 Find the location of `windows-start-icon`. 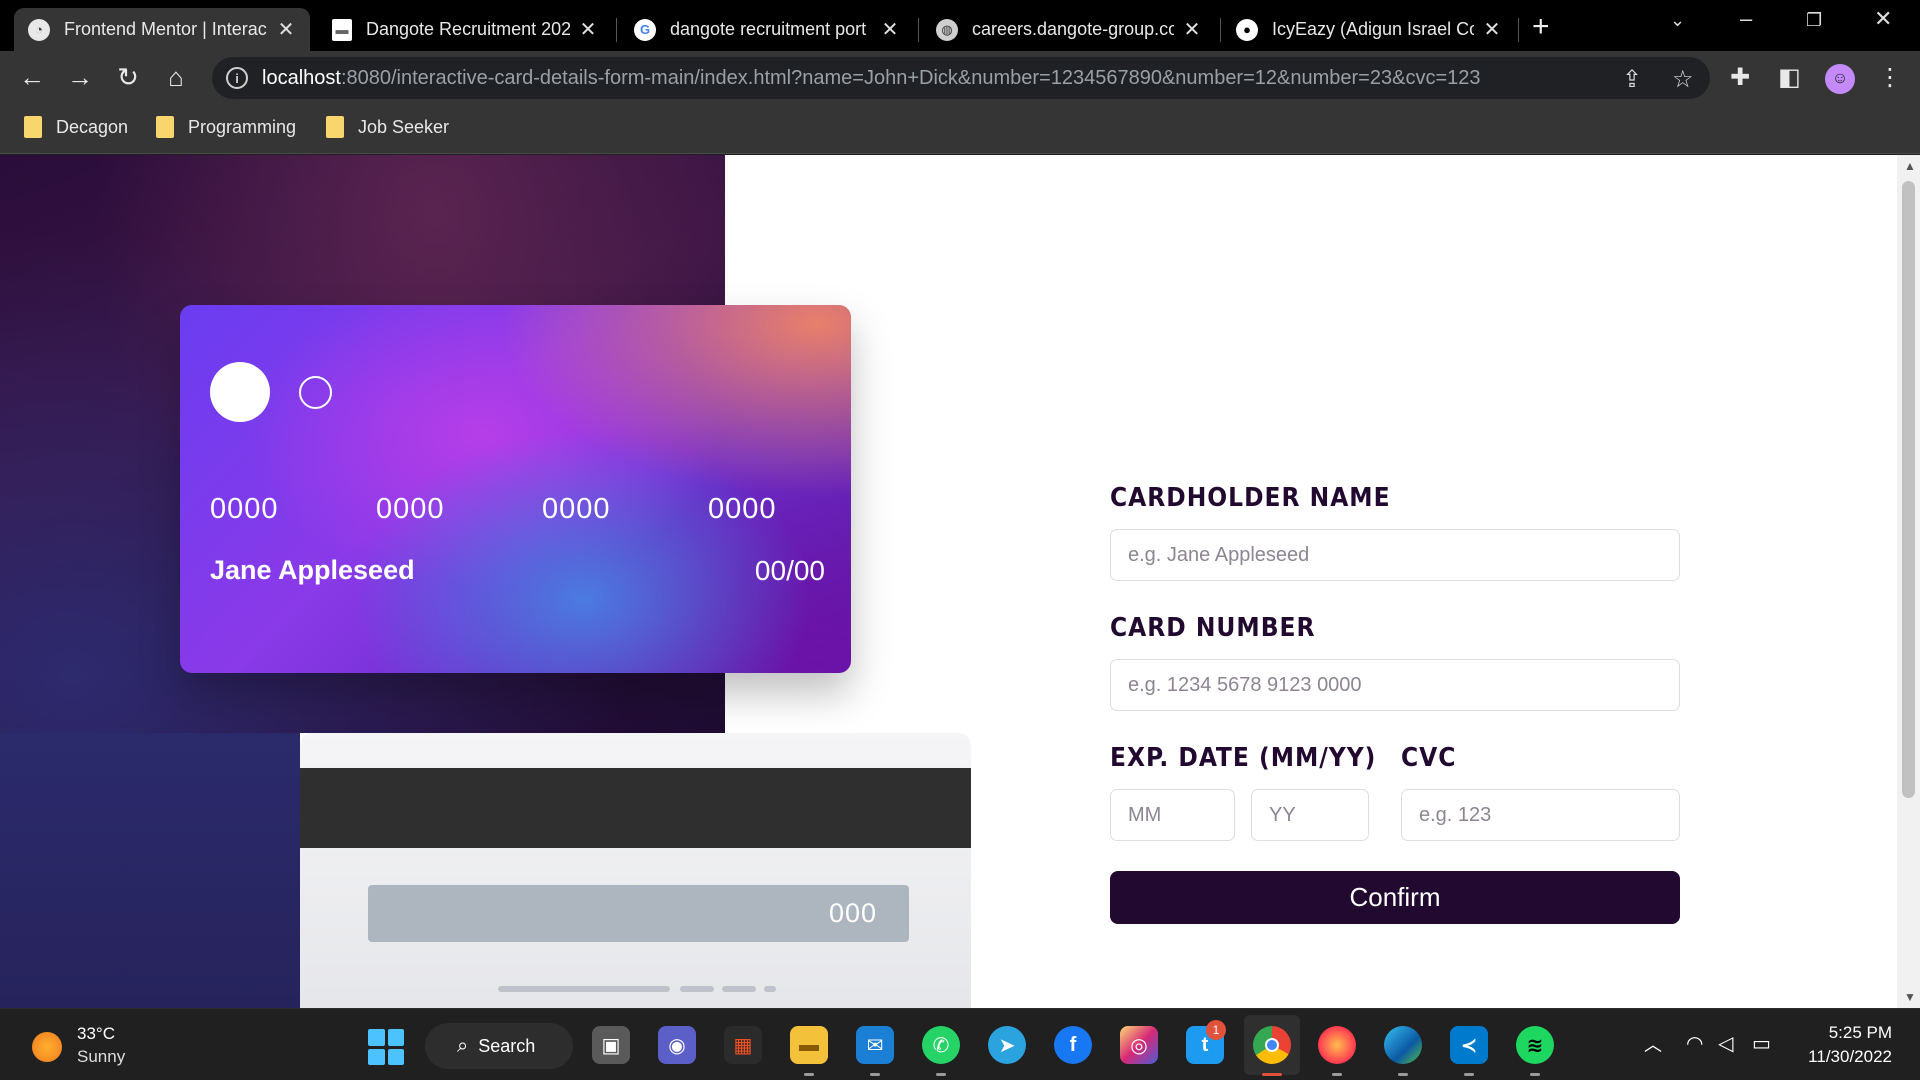

windows-start-icon is located at coordinates (386, 1047).